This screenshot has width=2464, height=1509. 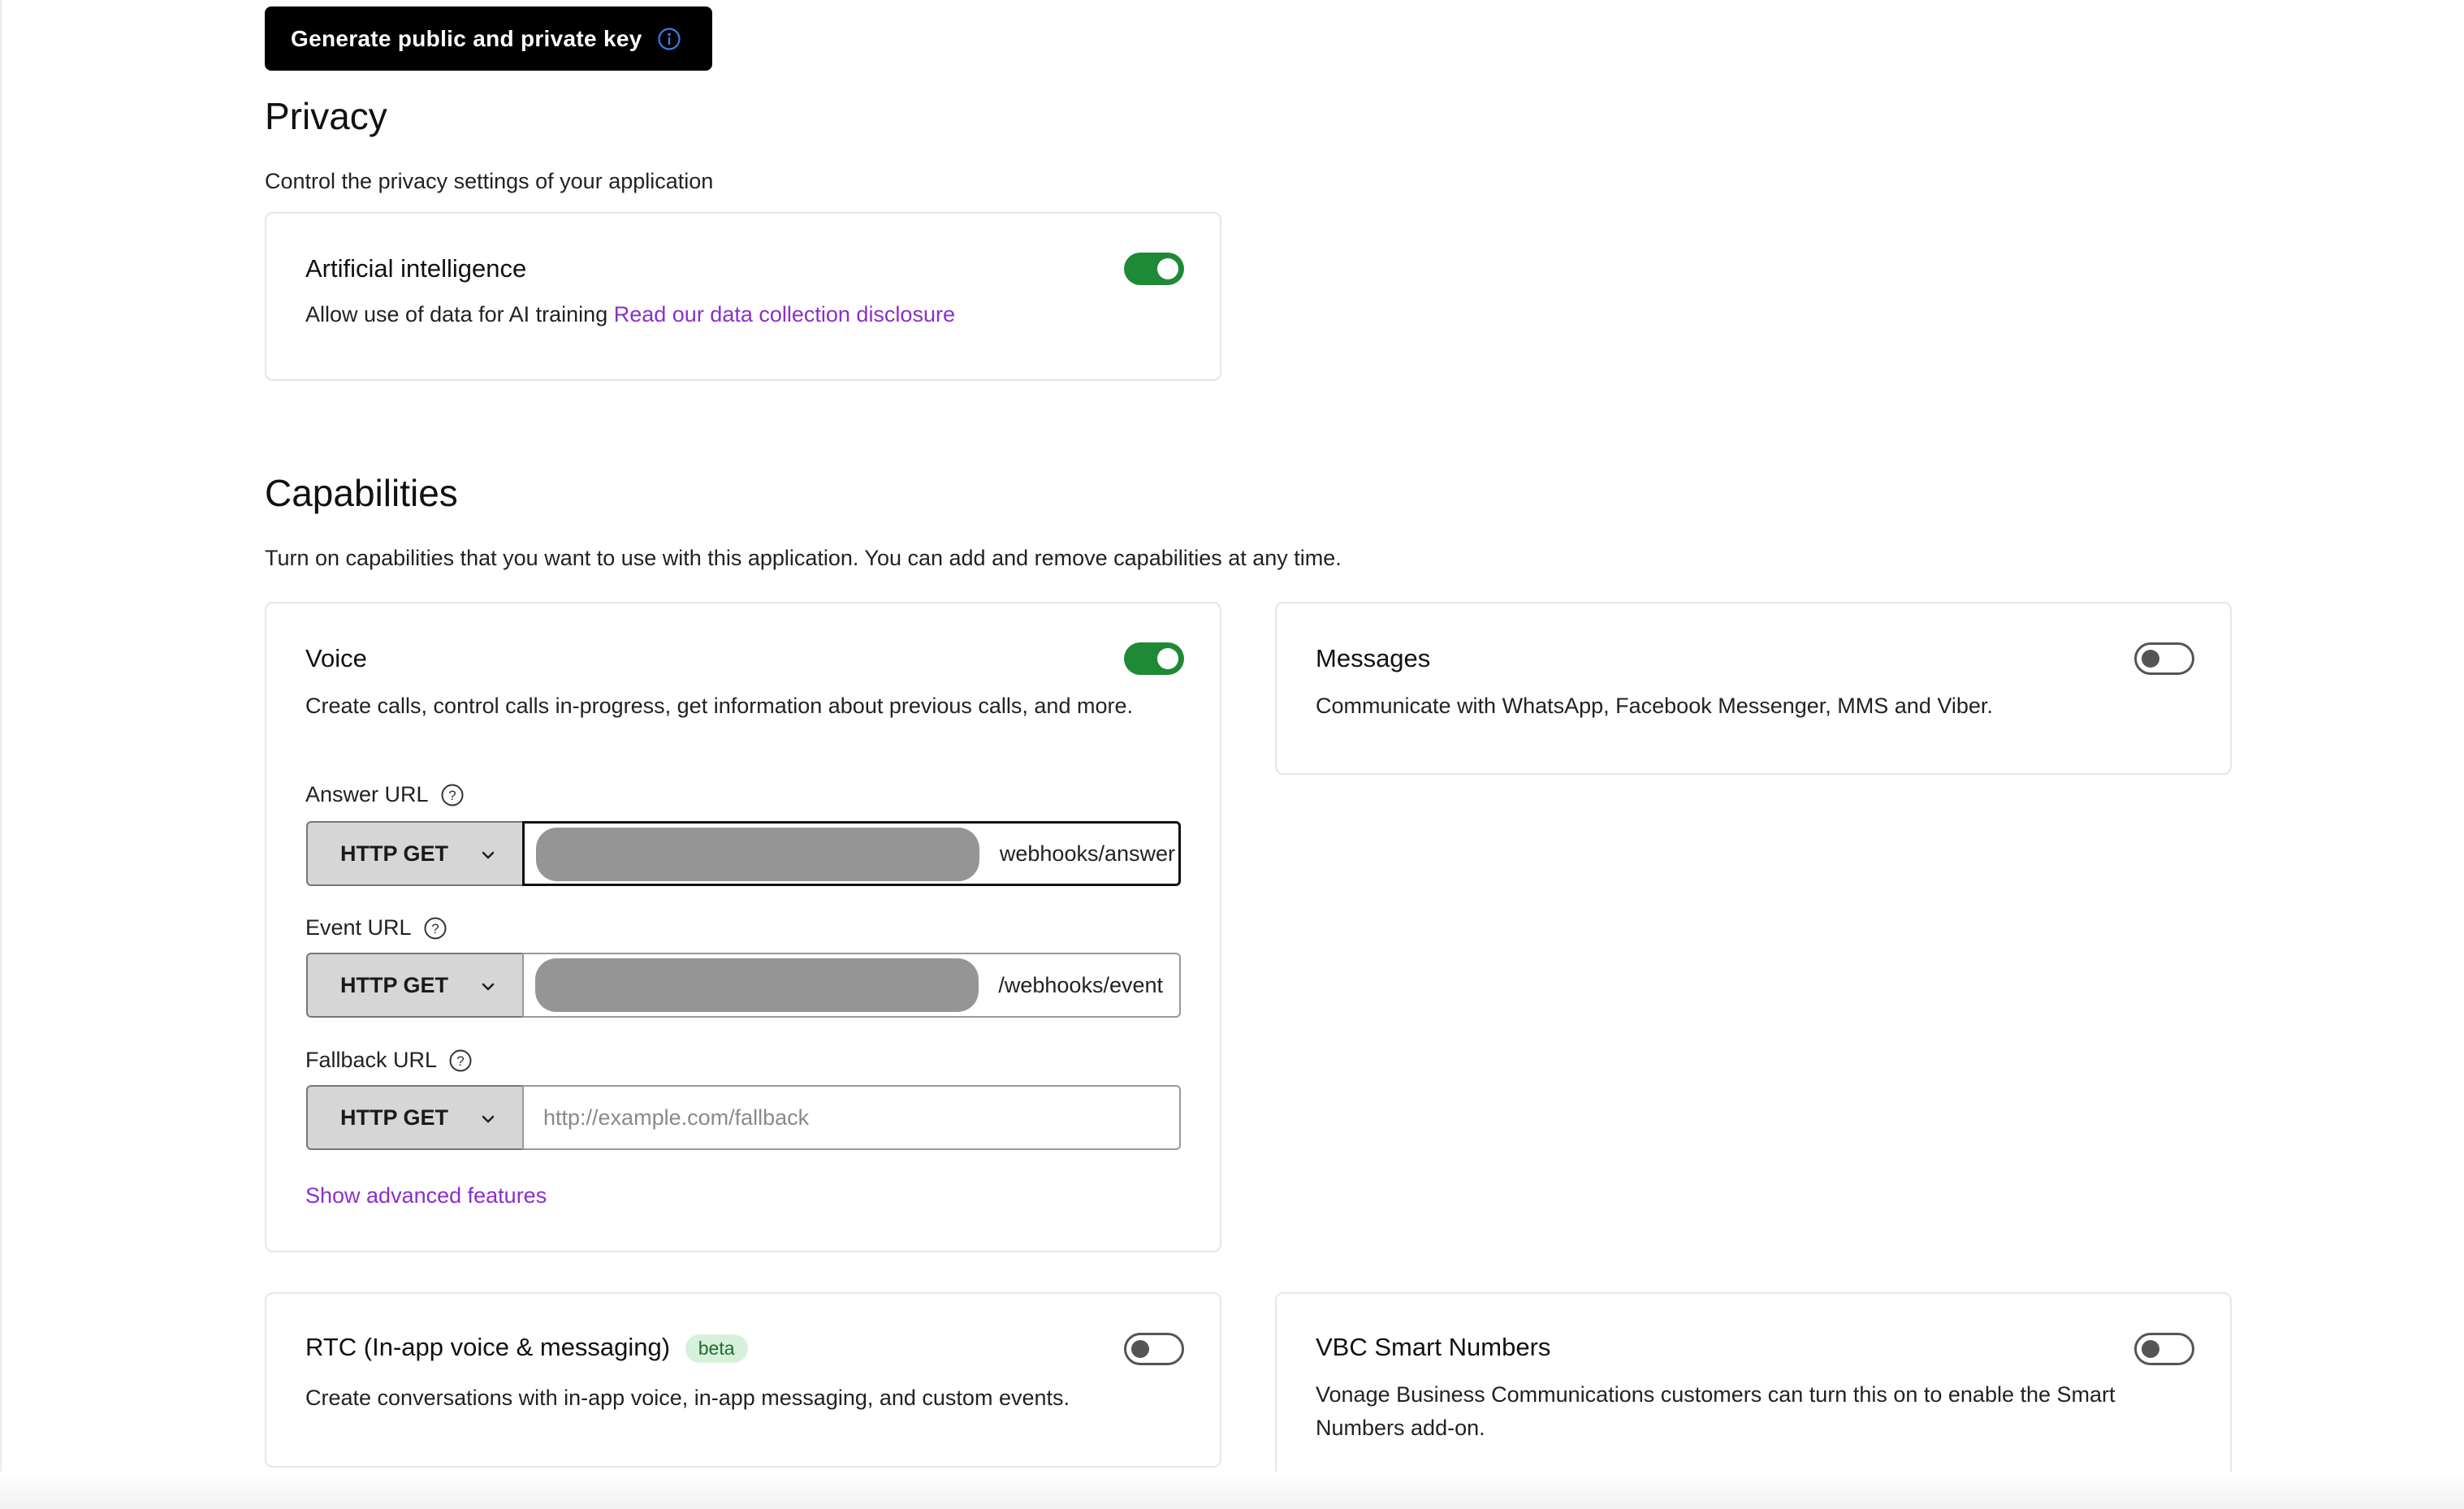 I want to click on show-advanced-features-link: Show advanced features, so click(x=426, y=1196).